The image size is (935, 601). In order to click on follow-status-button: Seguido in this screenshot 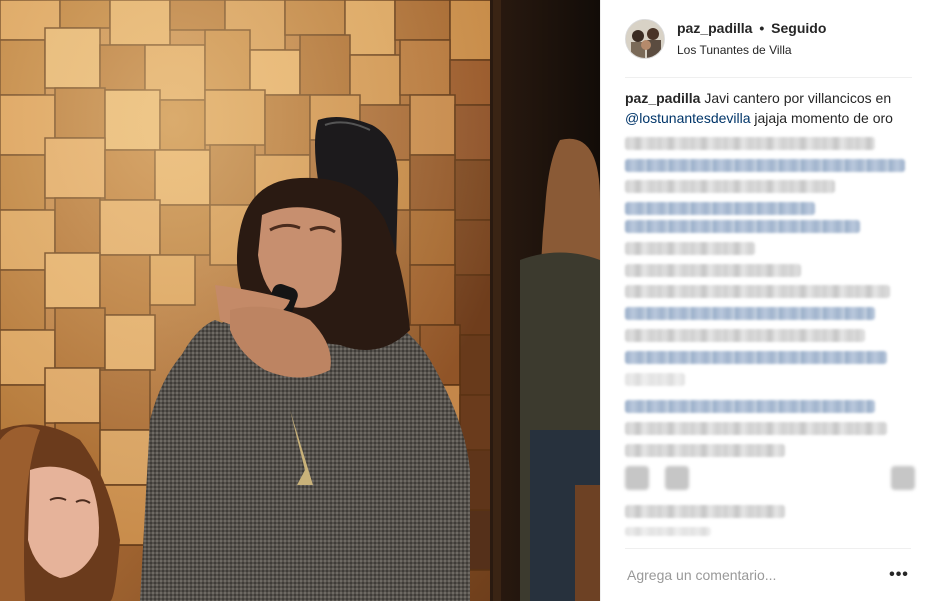, I will do `click(798, 28)`.